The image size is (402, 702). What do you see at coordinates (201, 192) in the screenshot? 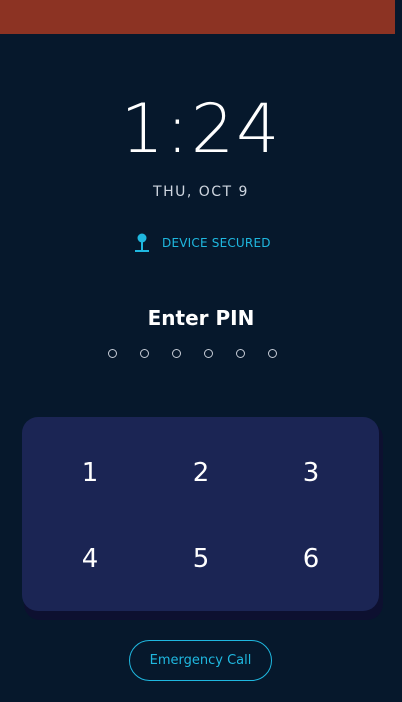
I see `clock-date: THU, OCT 9` at bounding box center [201, 192].